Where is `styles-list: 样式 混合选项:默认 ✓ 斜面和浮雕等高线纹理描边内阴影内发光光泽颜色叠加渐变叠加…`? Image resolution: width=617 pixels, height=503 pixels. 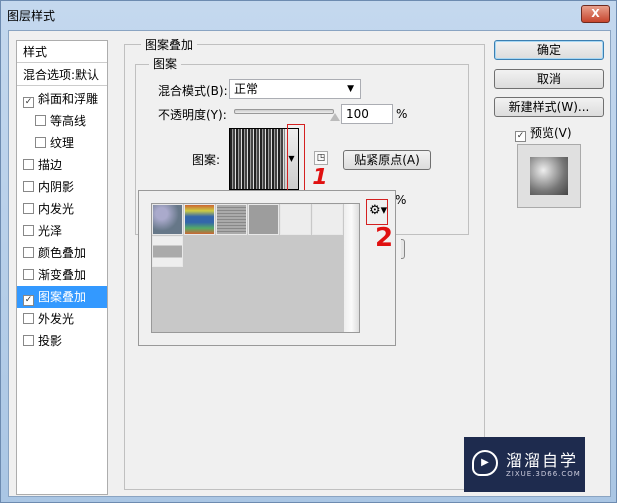 styles-list: 样式 混合选项:默认 ✓ 斜面和浮雕等高线纹理描边内阴影内发光光泽颜色叠加渐变叠加… is located at coordinates (62, 267).